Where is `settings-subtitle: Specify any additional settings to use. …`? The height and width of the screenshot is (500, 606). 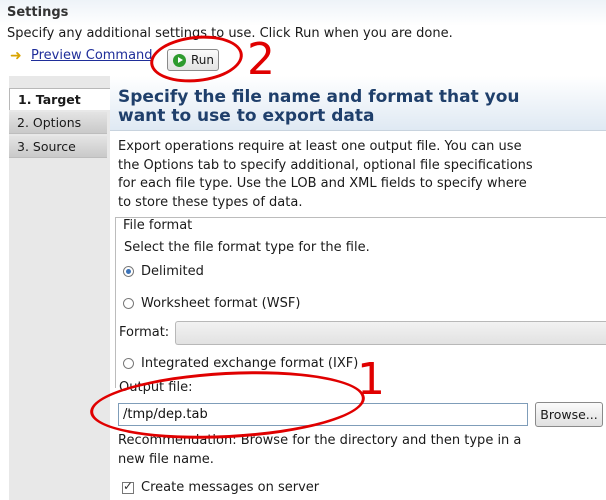
settings-subtitle: Specify any additional settings to use. … is located at coordinates (230, 33).